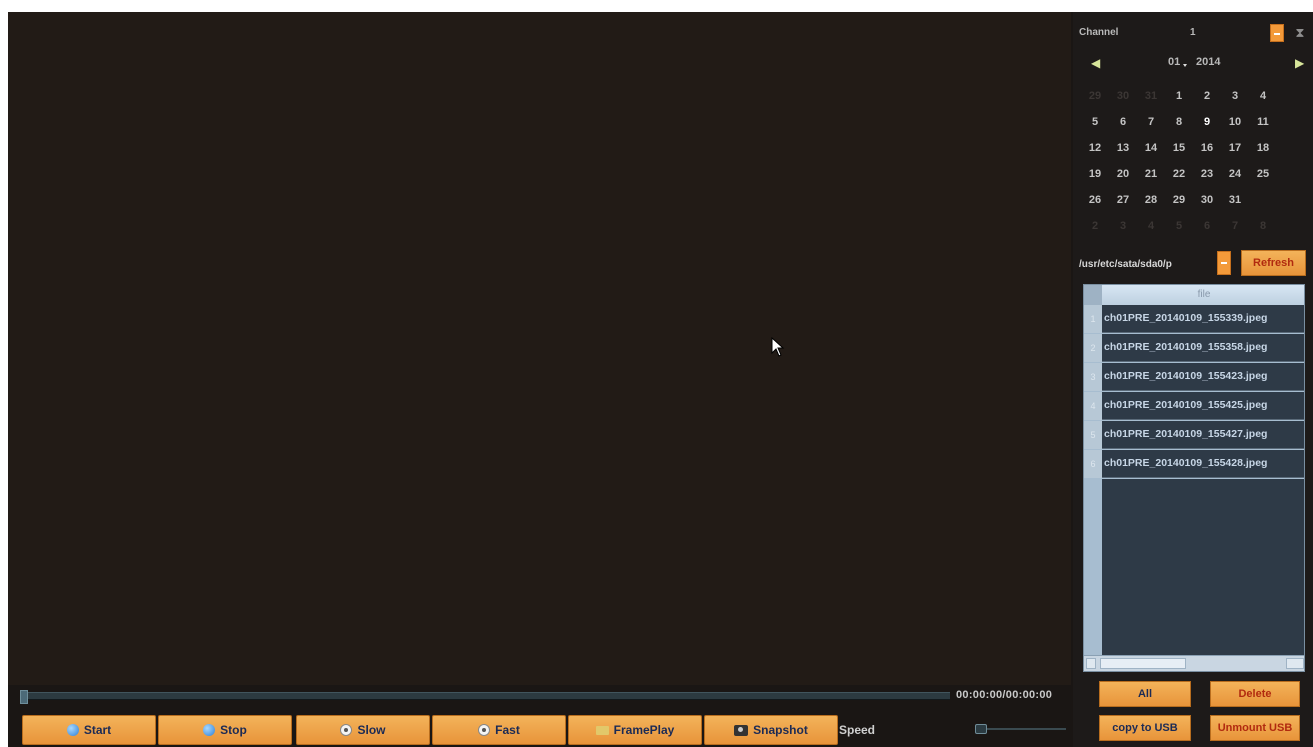 This screenshot has width=1313, height=747. I want to click on calendar-day: 16, so click(1207, 148).